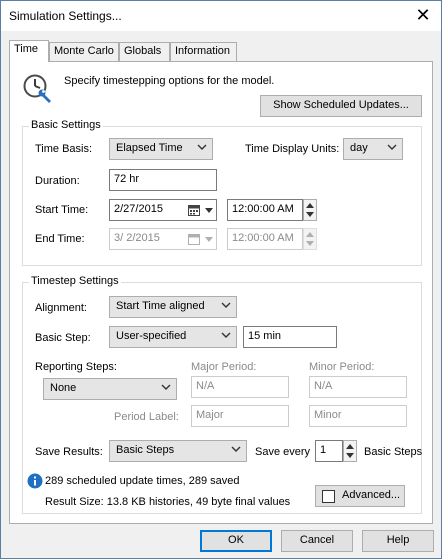  Describe the element at coordinates (329, 451) in the screenshot. I see `save-every-input: 1` at that location.